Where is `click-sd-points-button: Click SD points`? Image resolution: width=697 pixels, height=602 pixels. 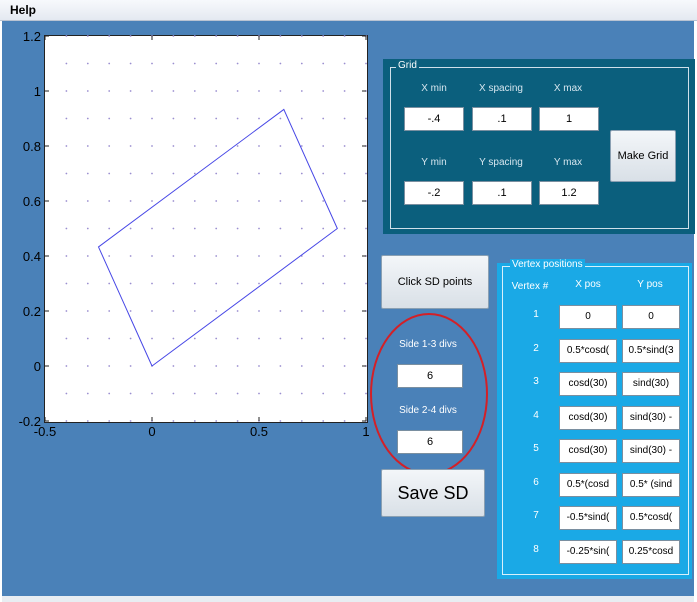 click-sd-points-button: Click SD points is located at coordinates (435, 282).